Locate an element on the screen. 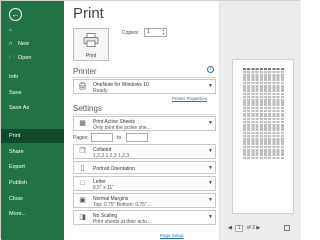  printer-device-icon: 🖨 is located at coordinates (82, 86).